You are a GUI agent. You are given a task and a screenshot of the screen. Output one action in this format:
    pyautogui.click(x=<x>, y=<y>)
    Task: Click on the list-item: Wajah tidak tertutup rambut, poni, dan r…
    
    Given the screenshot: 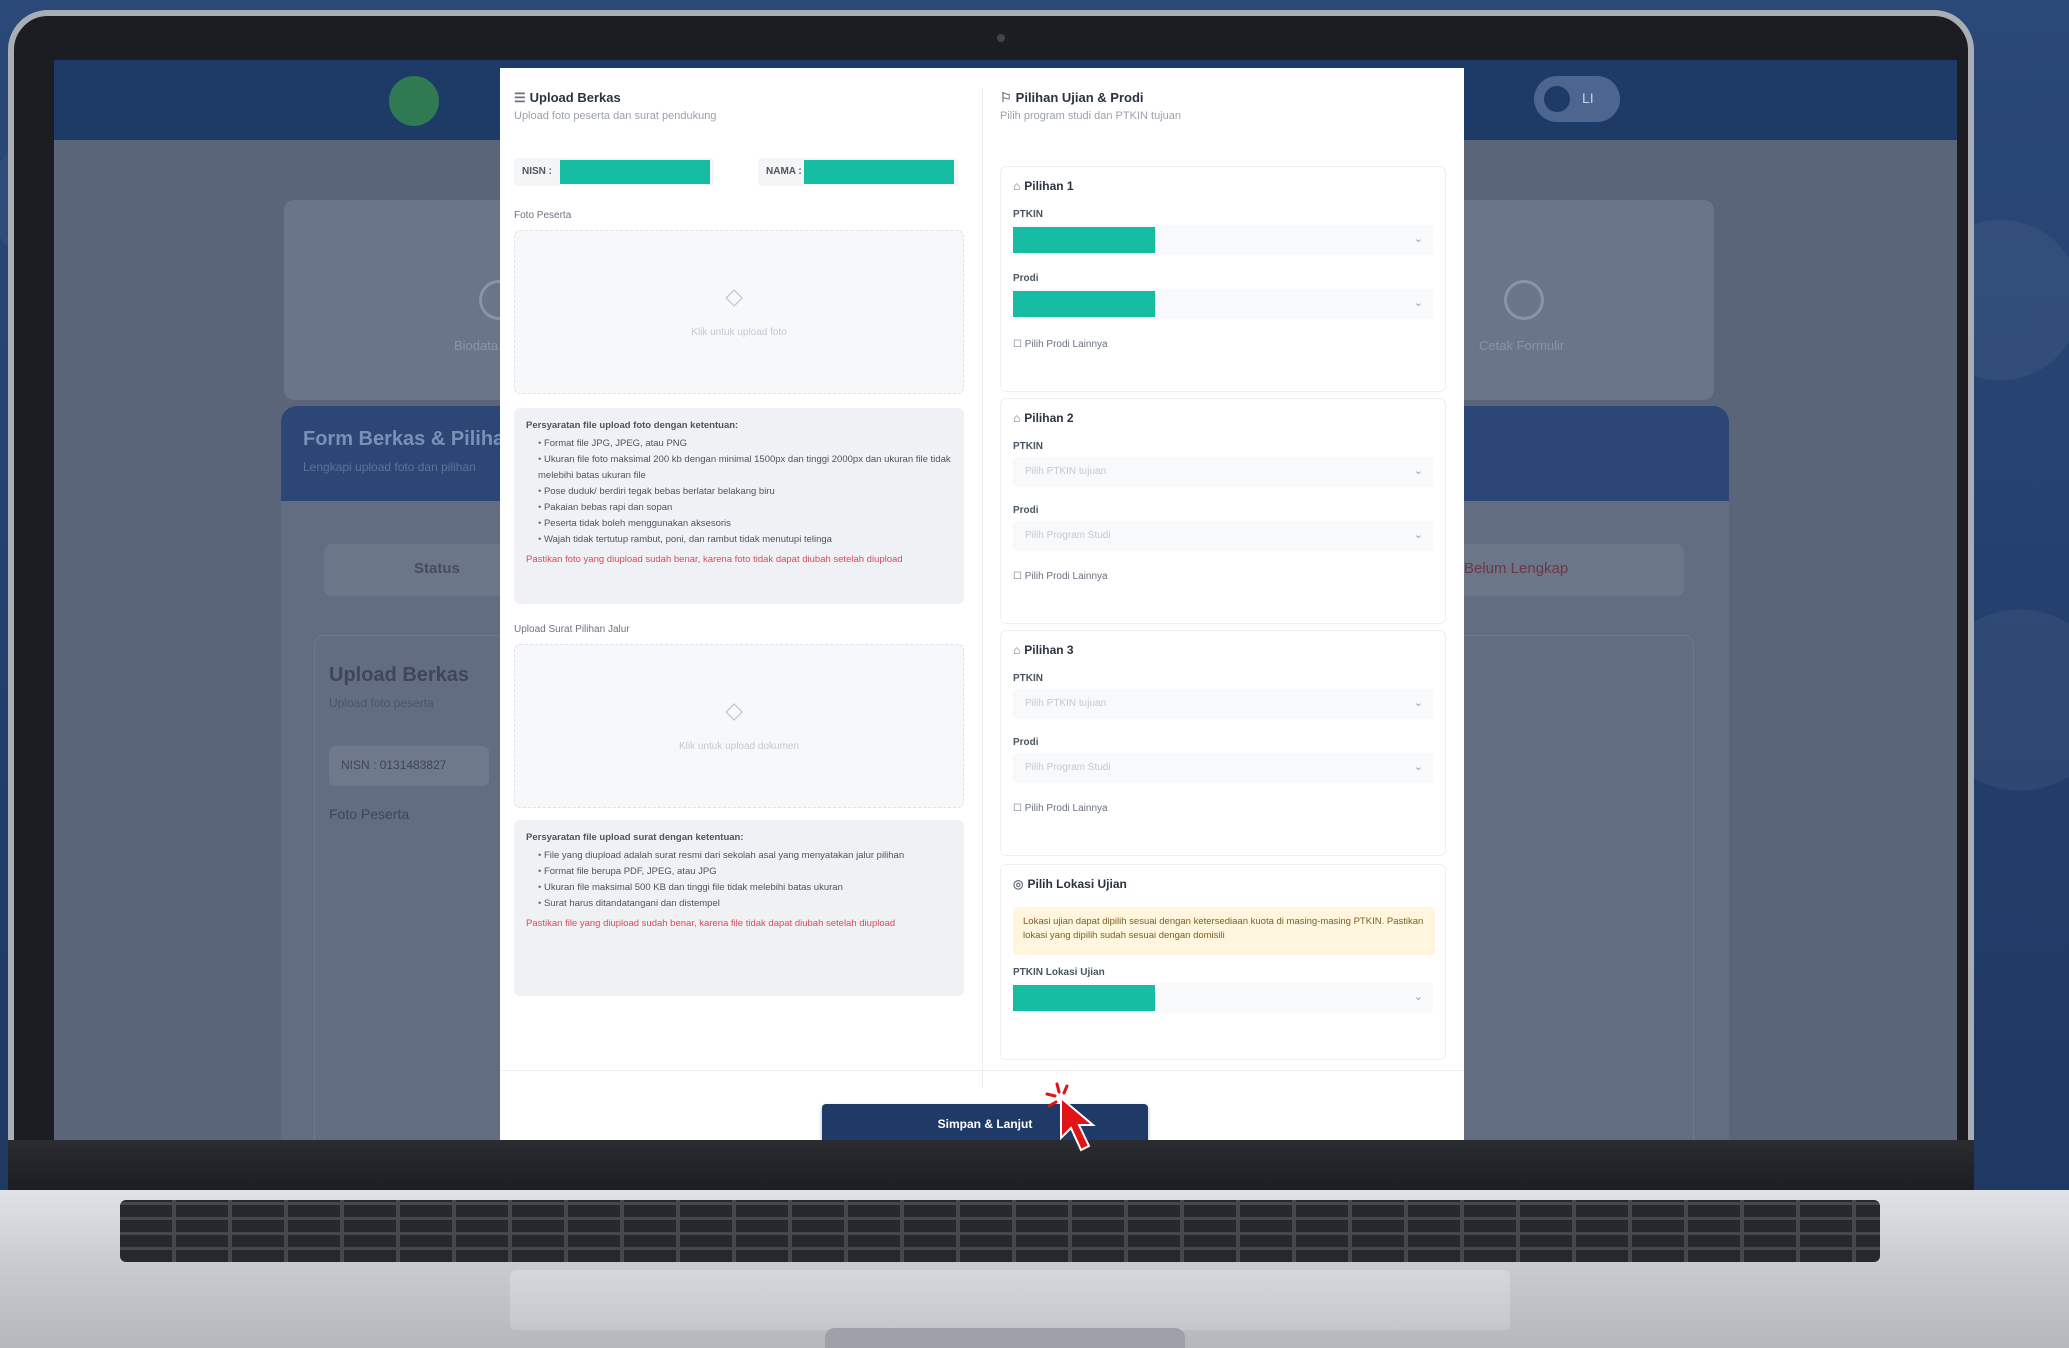 What is the action you would take?
    pyautogui.click(x=745, y=540)
    